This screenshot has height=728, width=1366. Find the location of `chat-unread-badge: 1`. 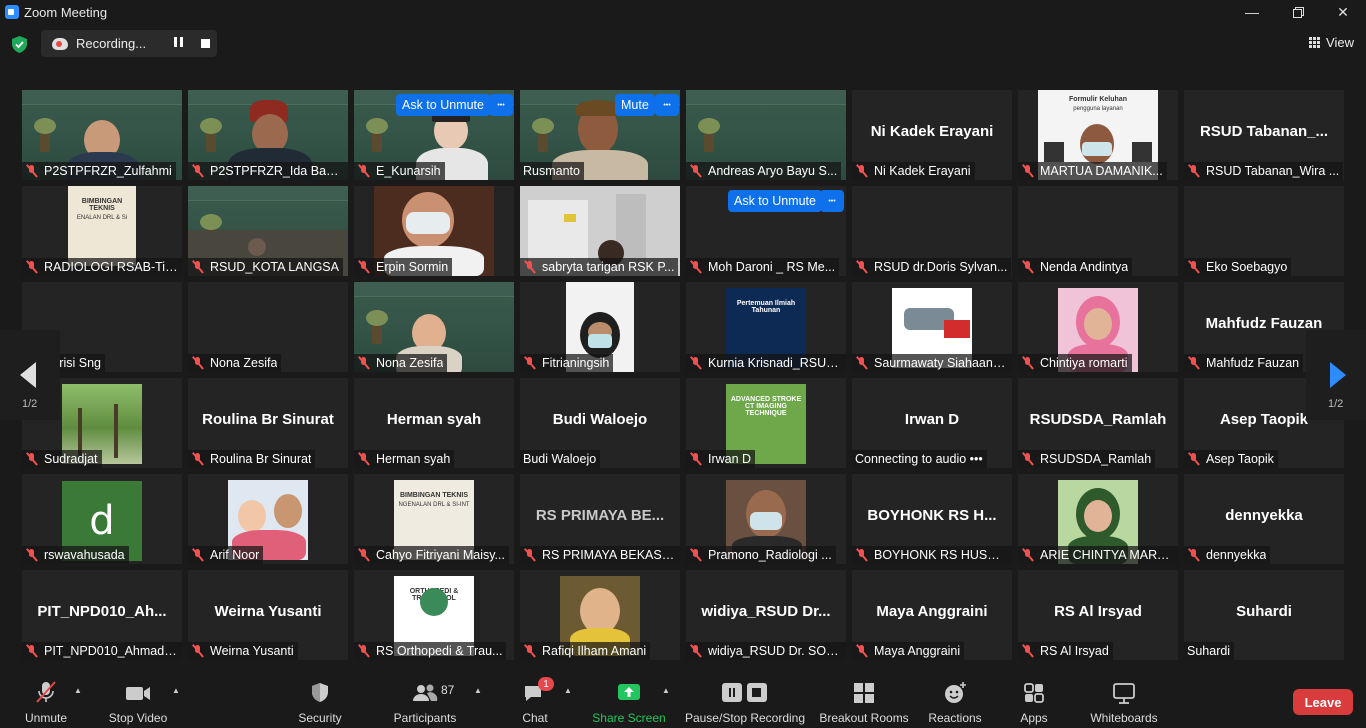

chat-unread-badge: 1 is located at coordinates (546, 684).